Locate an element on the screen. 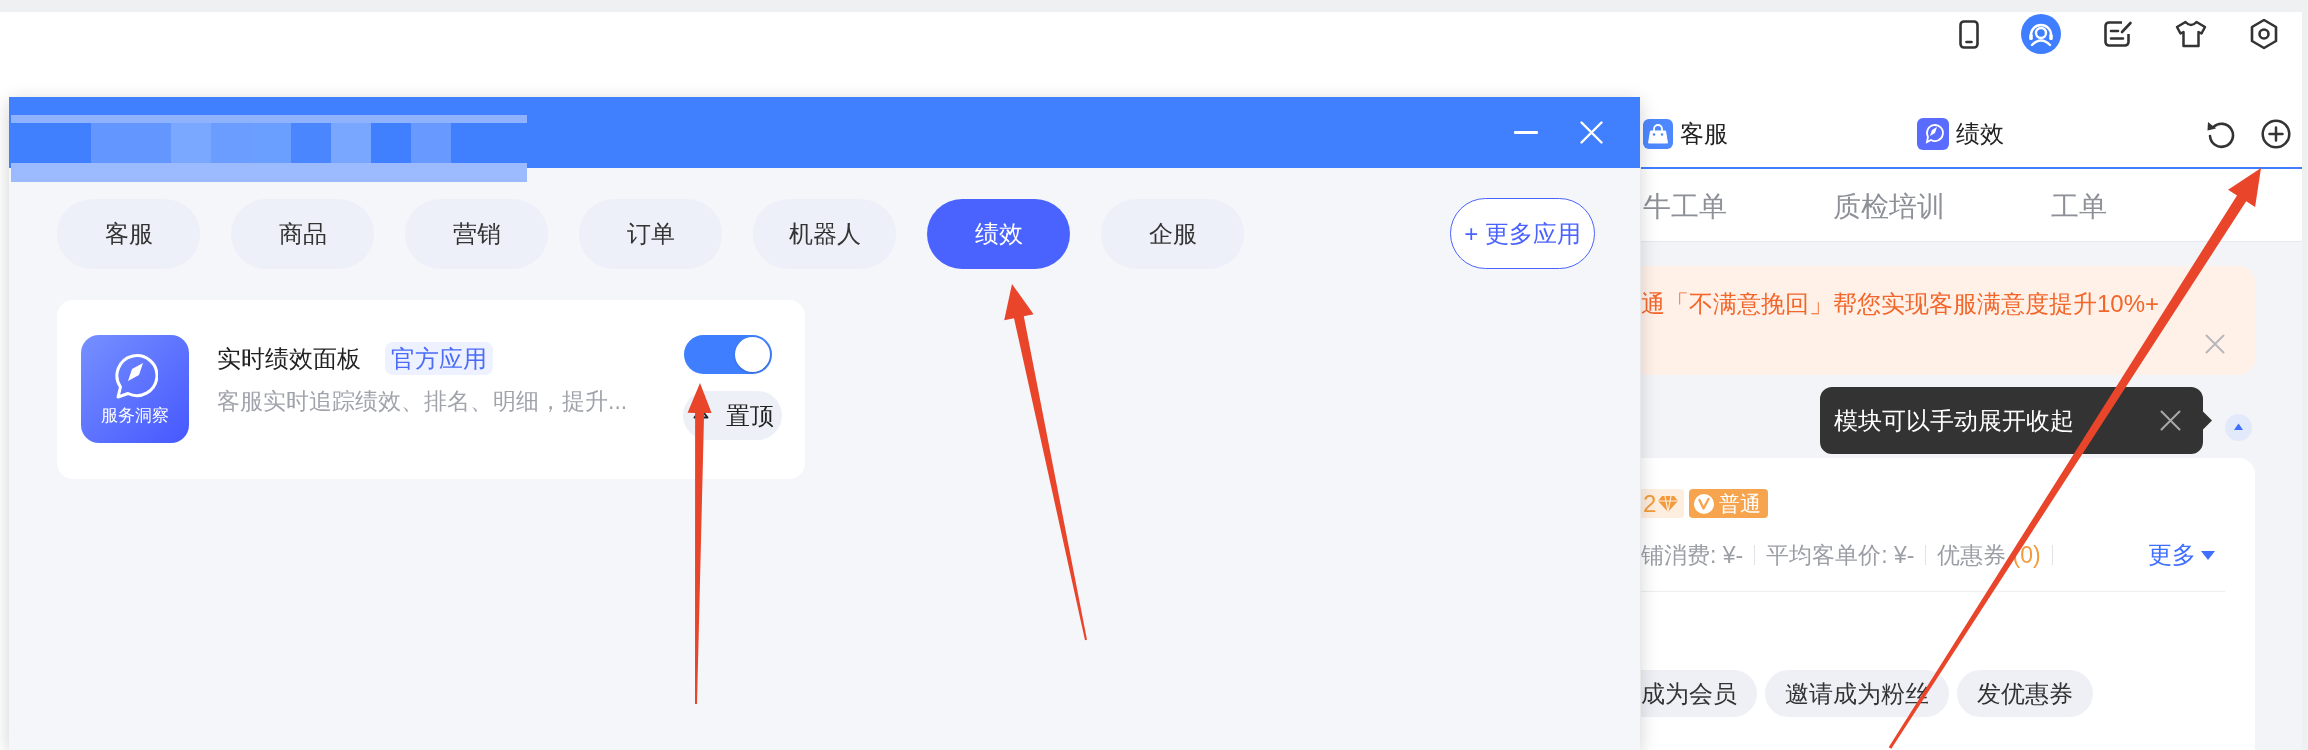 Image resolution: width=2308 pixels, height=750 pixels. stat-text: 优惠券 is located at coordinates (1972, 555).